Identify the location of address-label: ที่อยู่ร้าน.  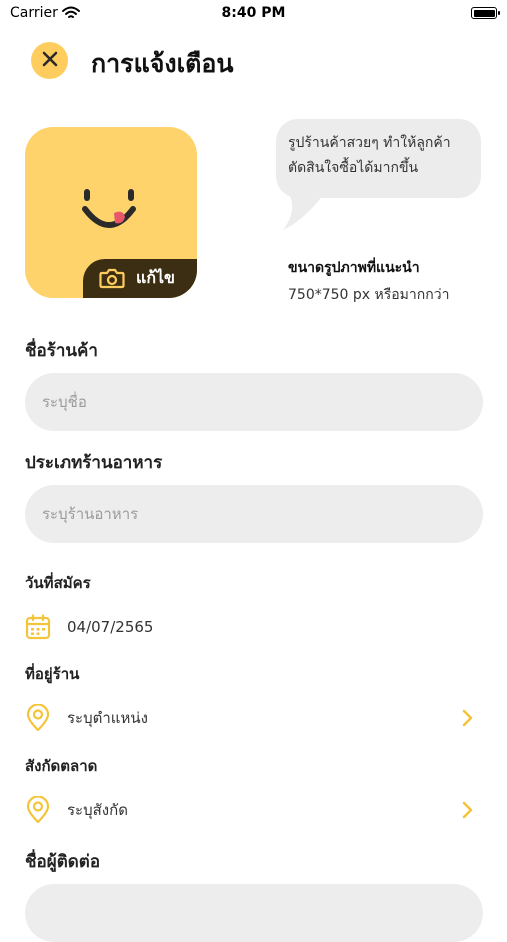
(52, 674).